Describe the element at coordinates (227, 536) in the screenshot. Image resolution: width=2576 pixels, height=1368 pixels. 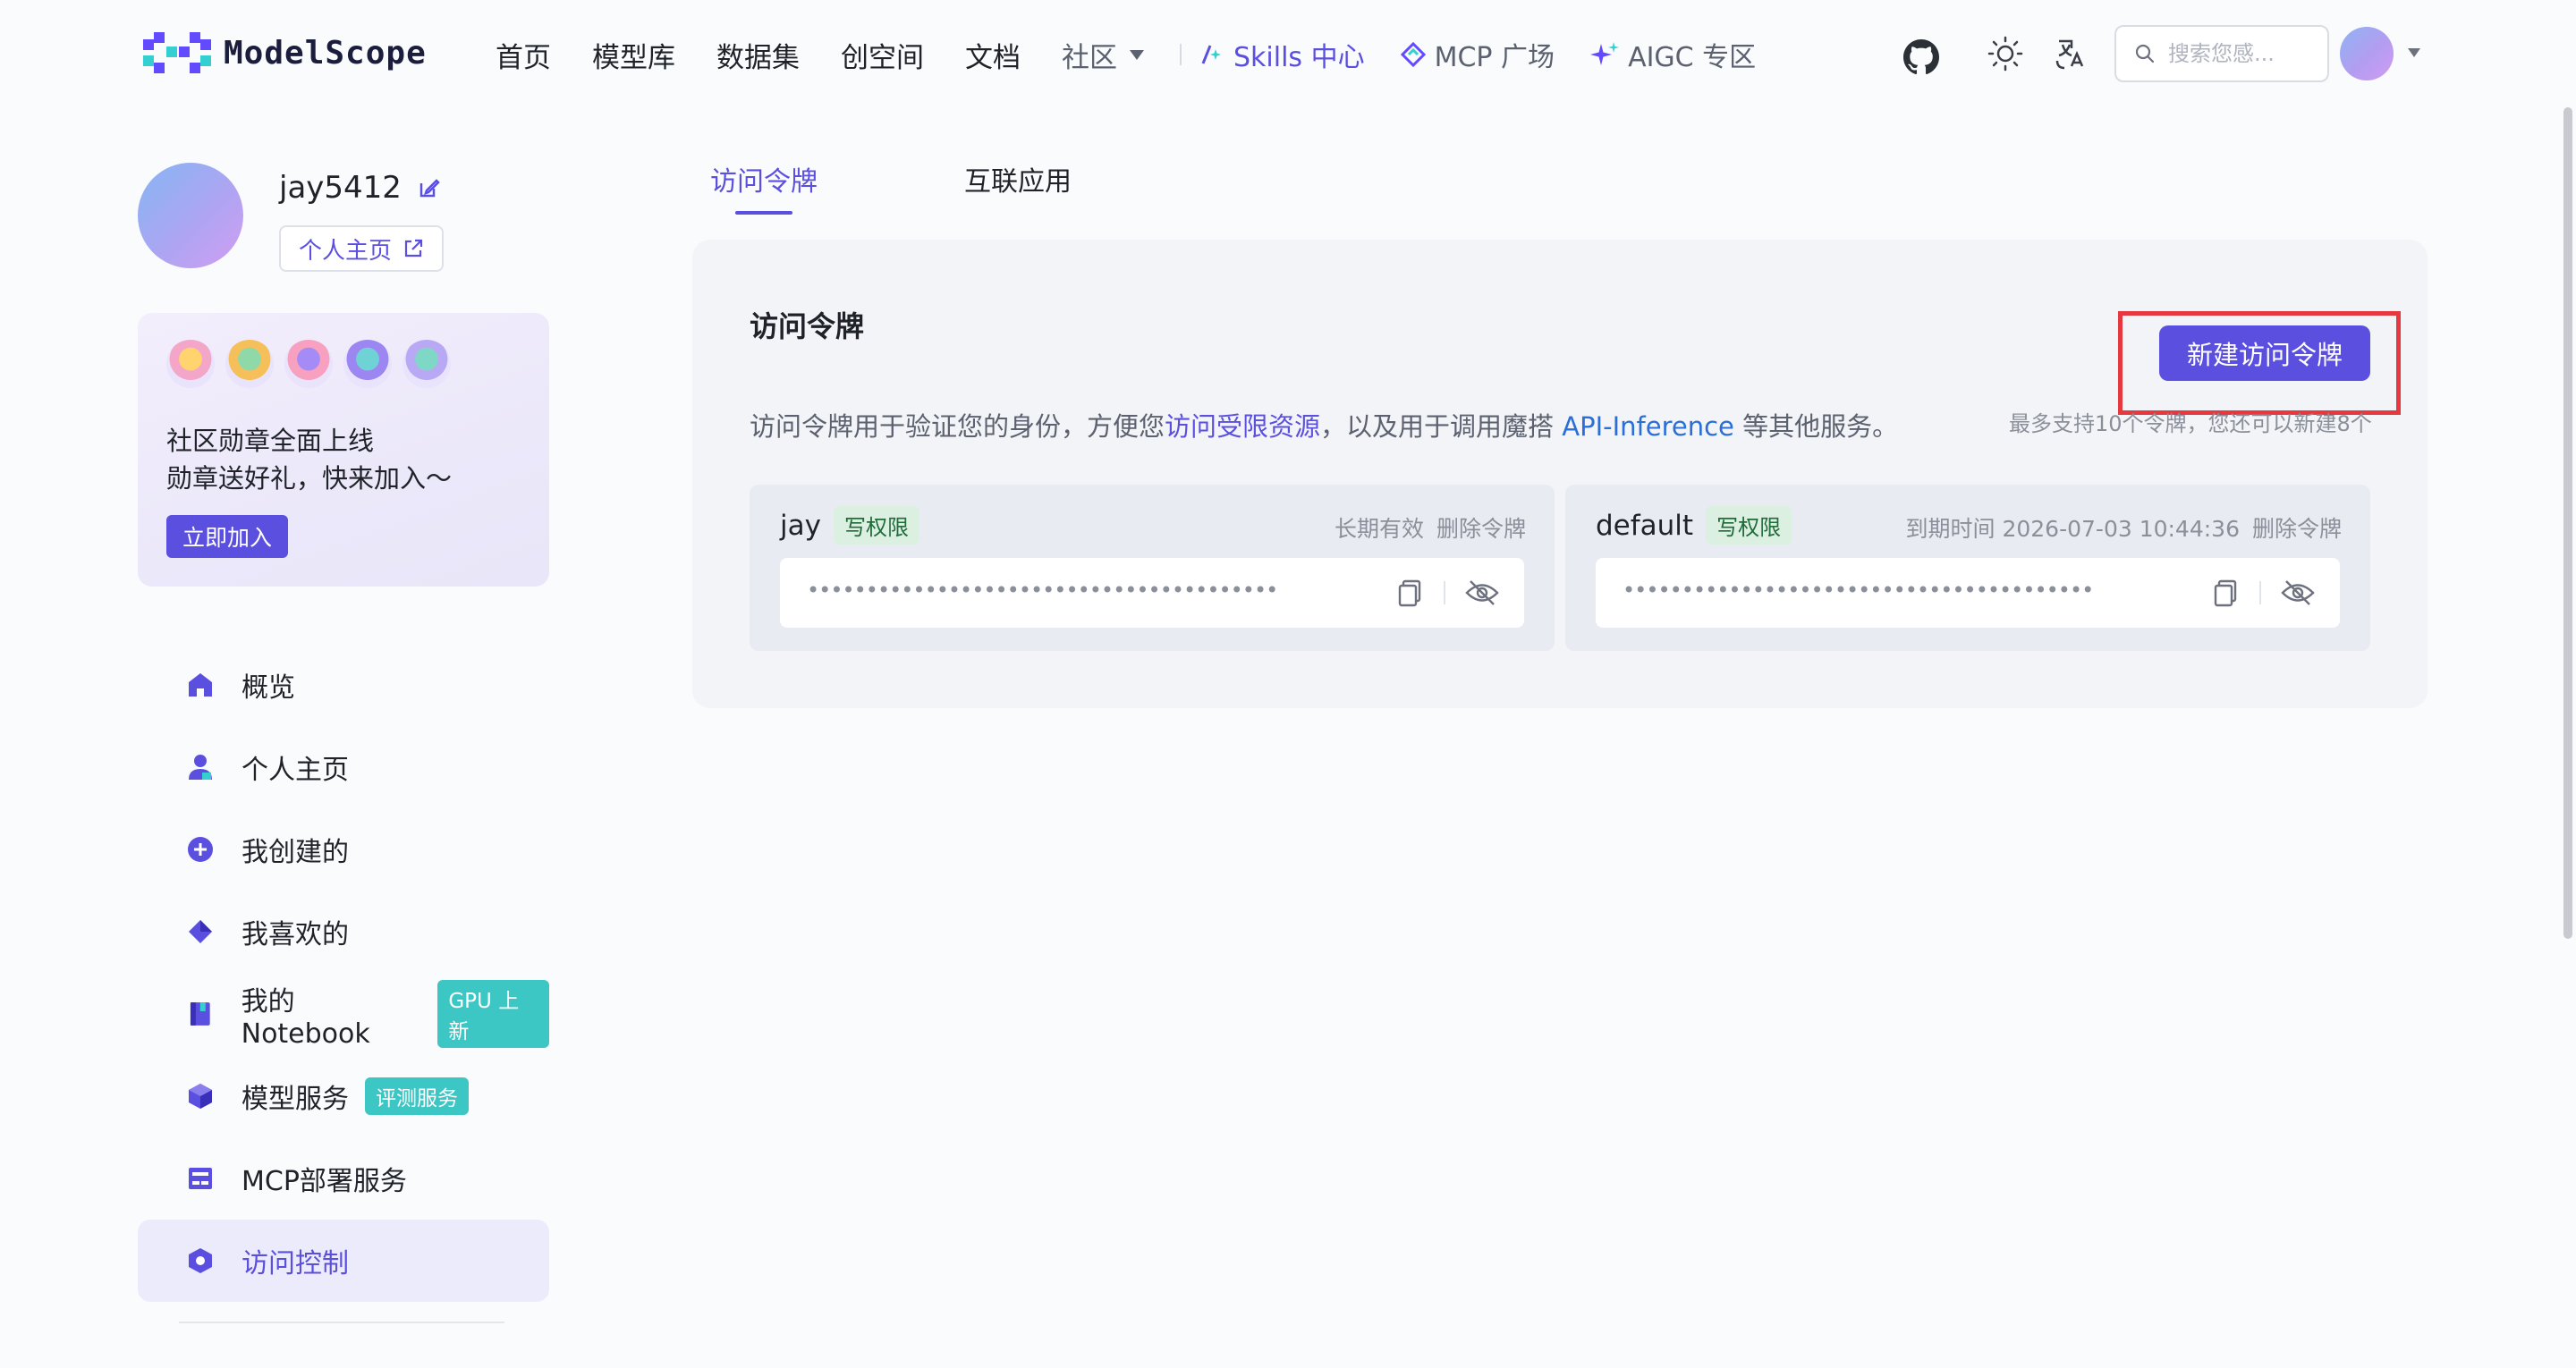
I see `join-now-button: 立即加入` at that location.